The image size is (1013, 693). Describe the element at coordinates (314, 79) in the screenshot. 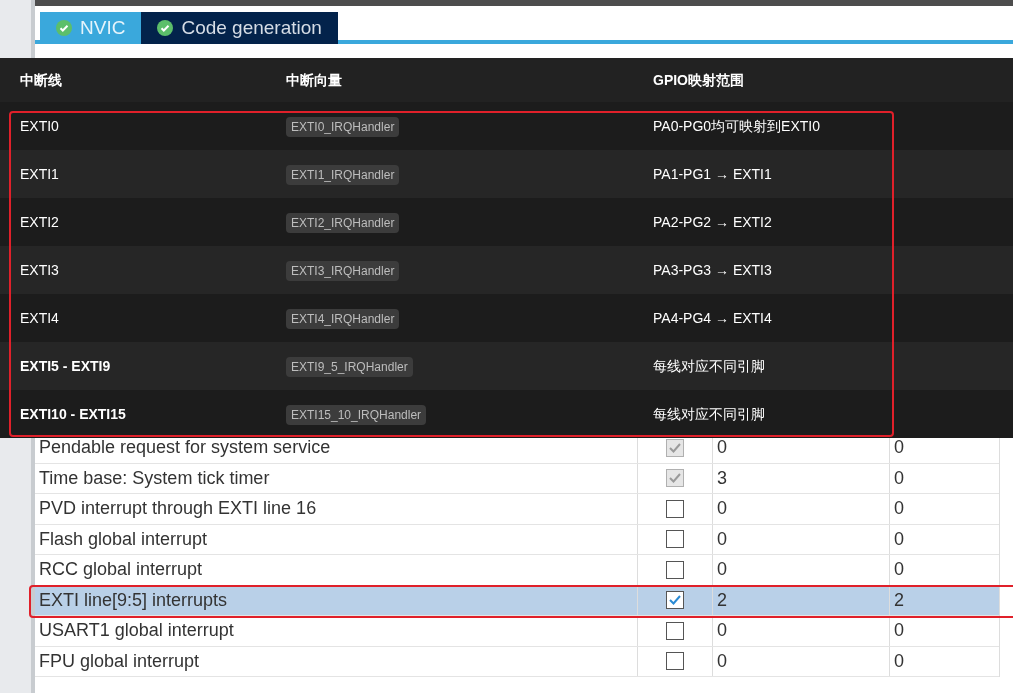

I see `column-header: 中断向量` at that location.